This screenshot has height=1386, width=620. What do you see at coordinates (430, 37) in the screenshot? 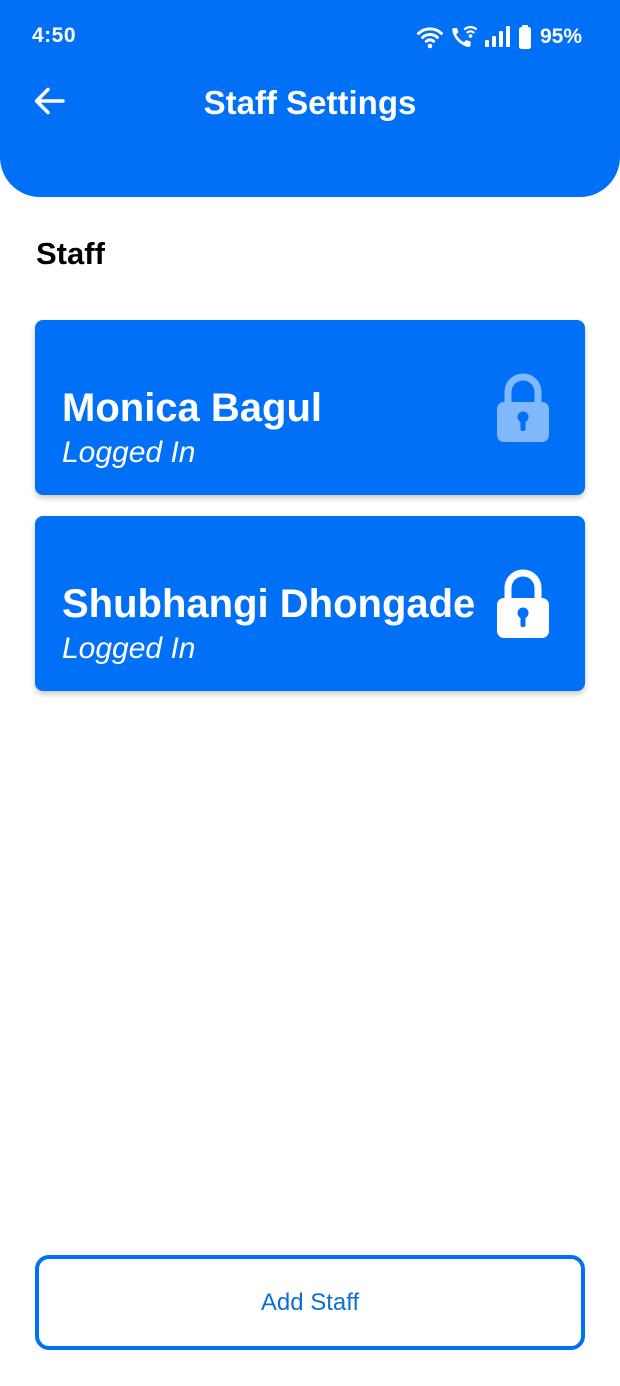
I see `wifi-icon` at bounding box center [430, 37].